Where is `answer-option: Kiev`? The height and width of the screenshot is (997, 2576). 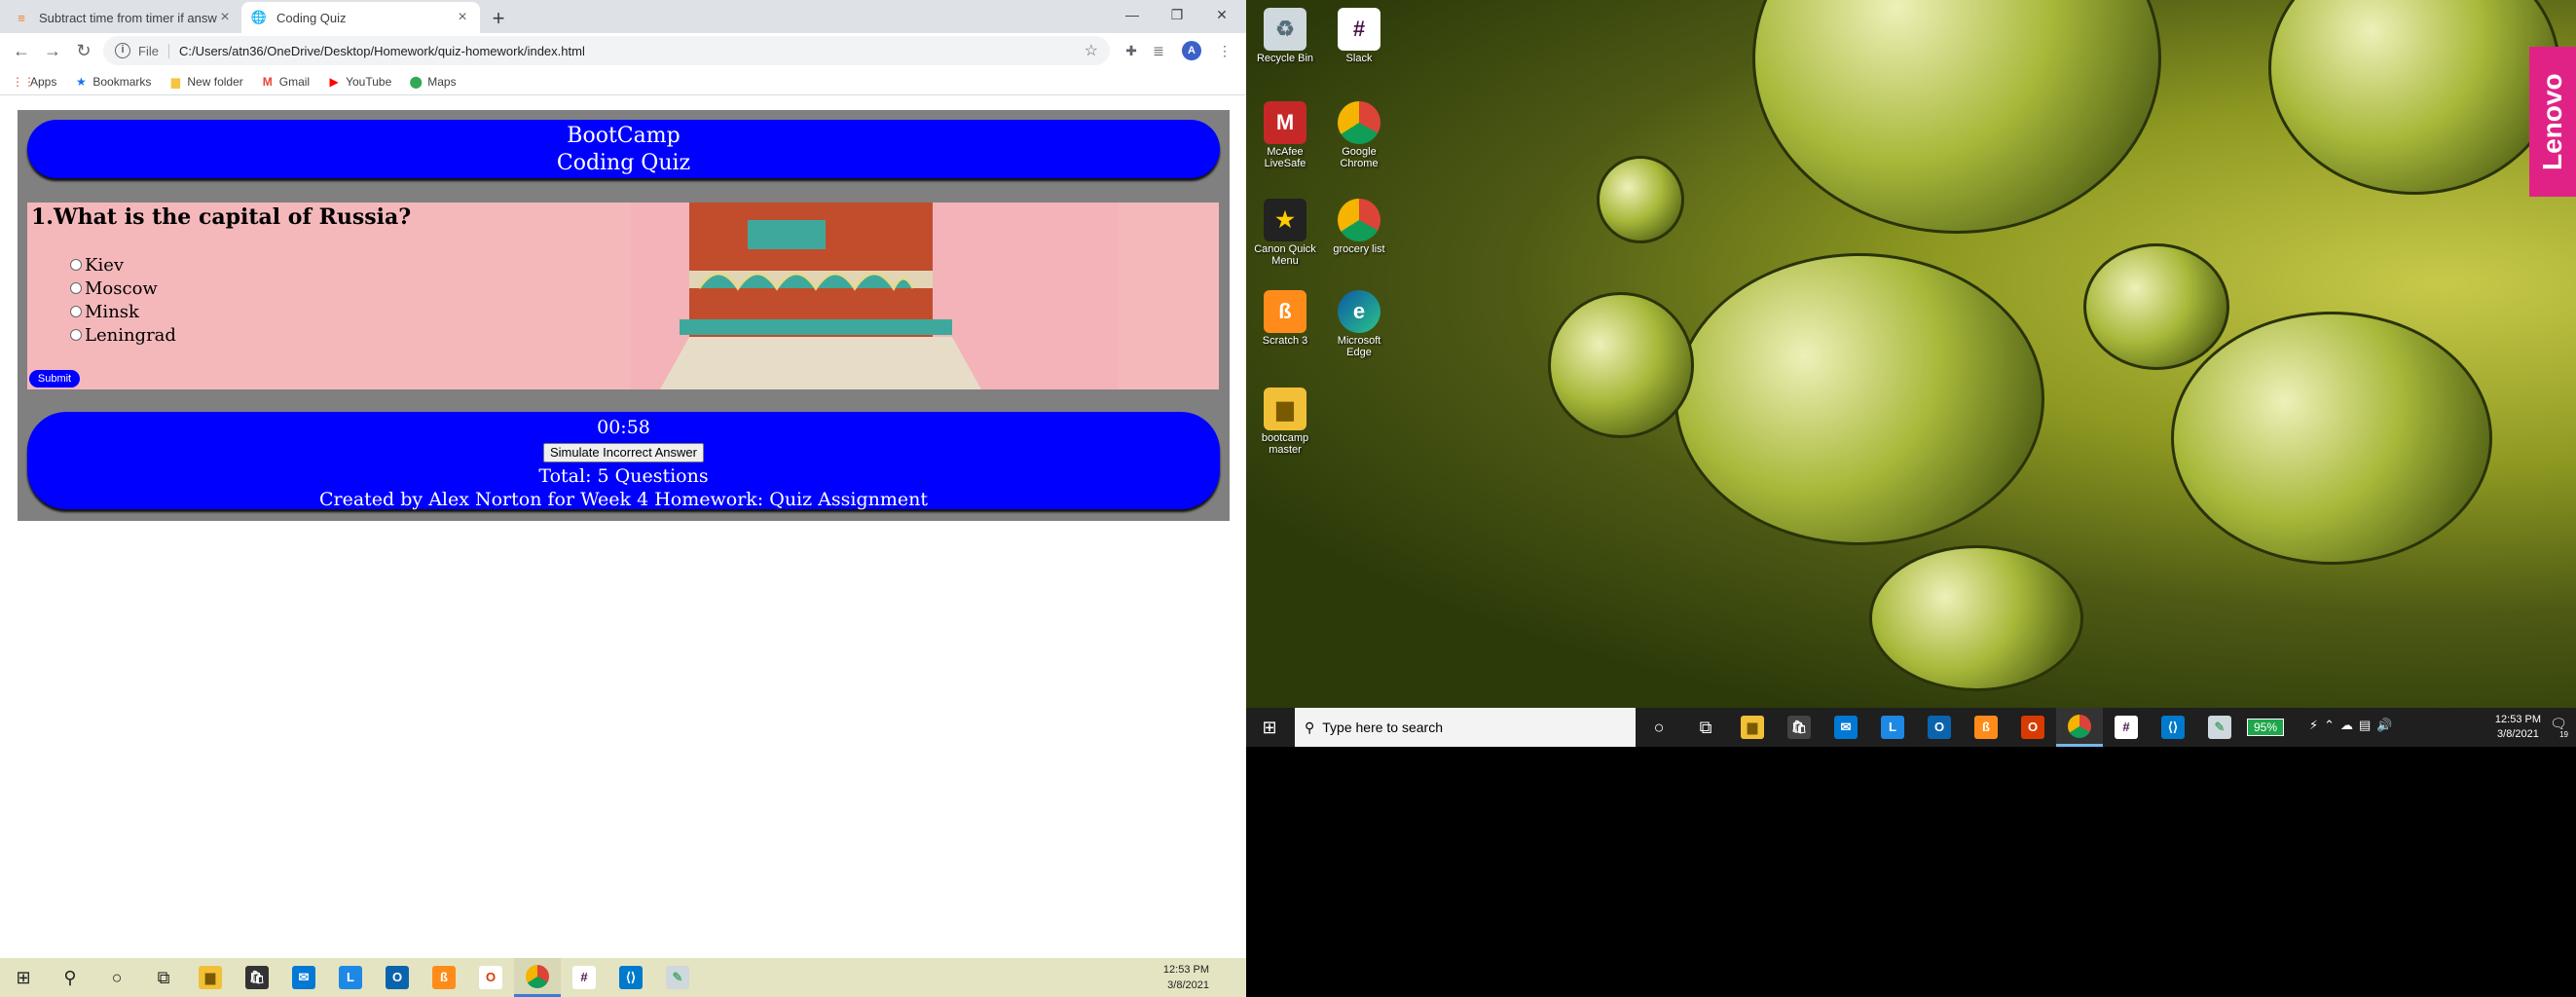
answer-option: Kiev is located at coordinates (123, 265).